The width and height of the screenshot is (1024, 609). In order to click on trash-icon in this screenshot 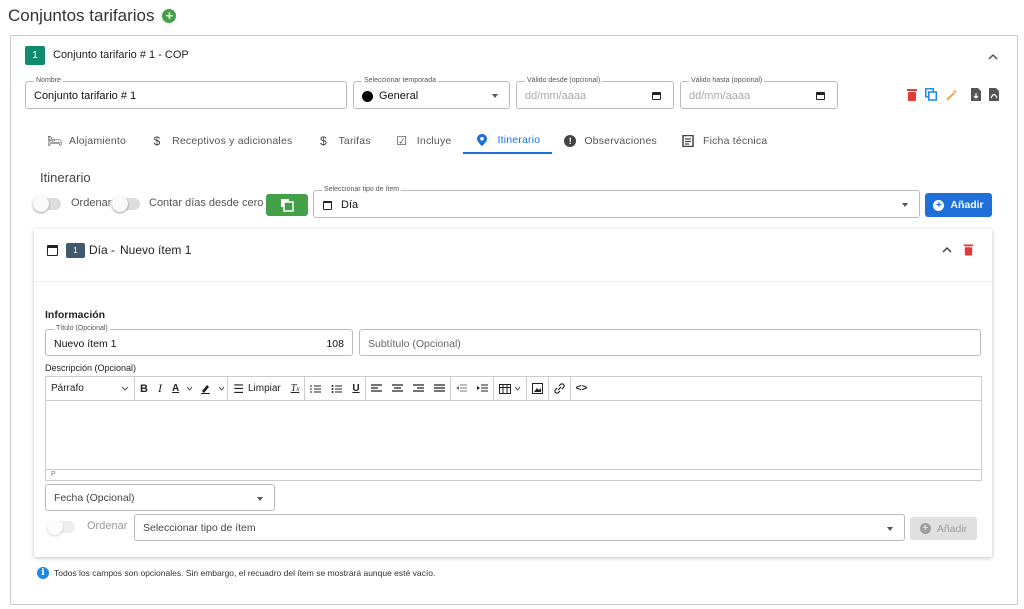, I will do `click(912, 94)`.